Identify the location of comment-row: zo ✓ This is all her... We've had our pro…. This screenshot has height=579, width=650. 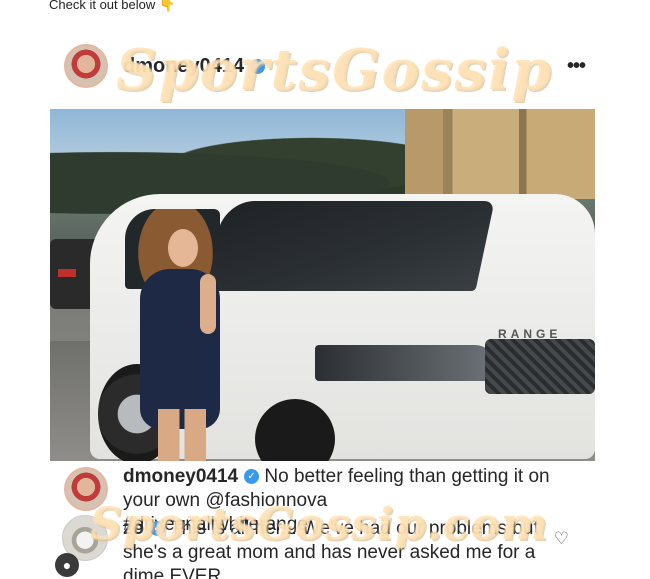
(322, 545).